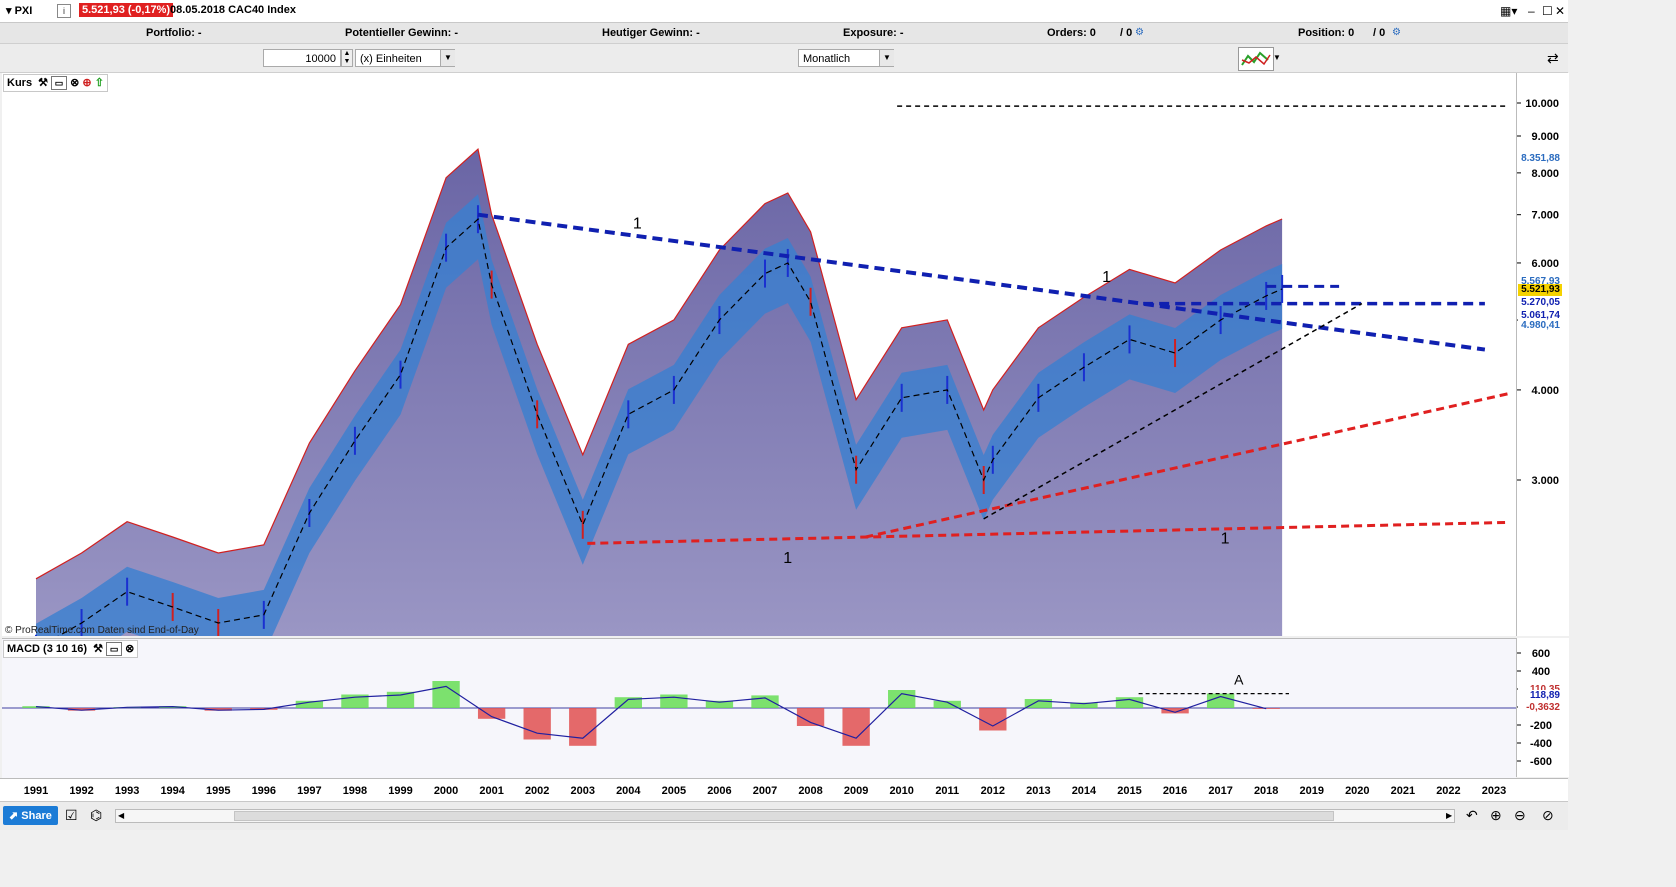 The image size is (1676, 887). Describe the element at coordinates (1541, 762) in the screenshot. I see `macd-axis-label: -600` at that location.